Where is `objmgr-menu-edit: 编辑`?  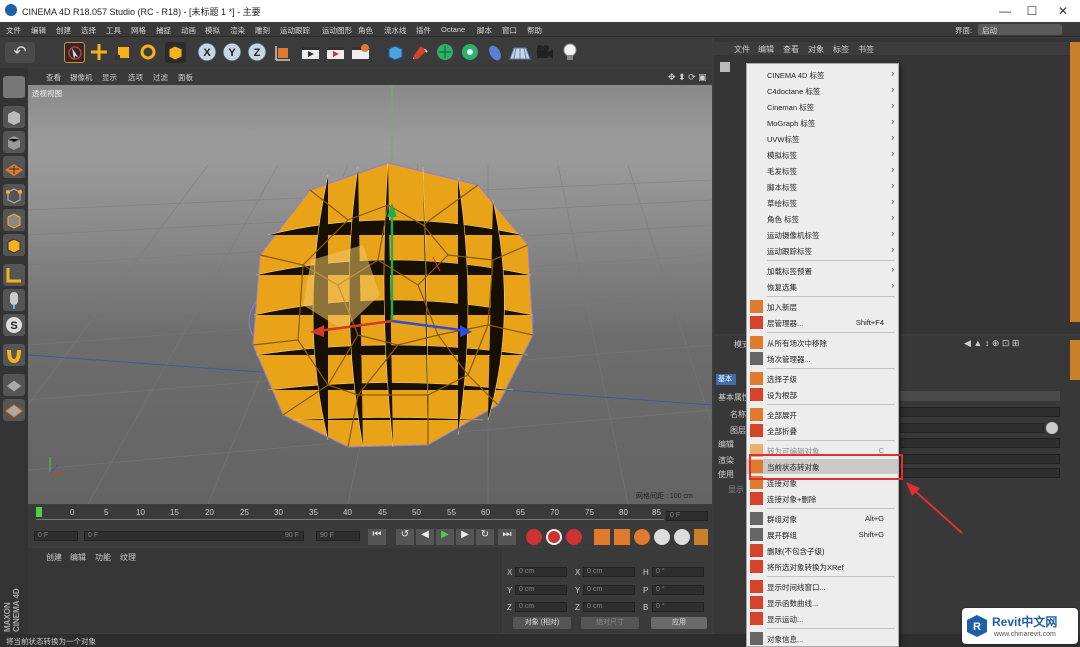 objmgr-menu-edit: 编辑 is located at coordinates (766, 49).